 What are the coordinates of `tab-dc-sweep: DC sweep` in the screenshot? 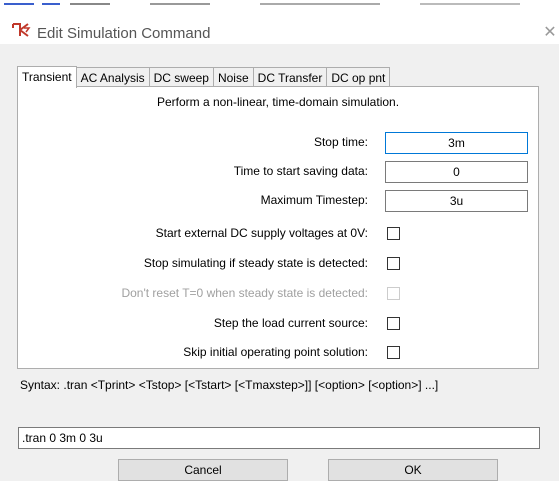 It's located at (181, 77).